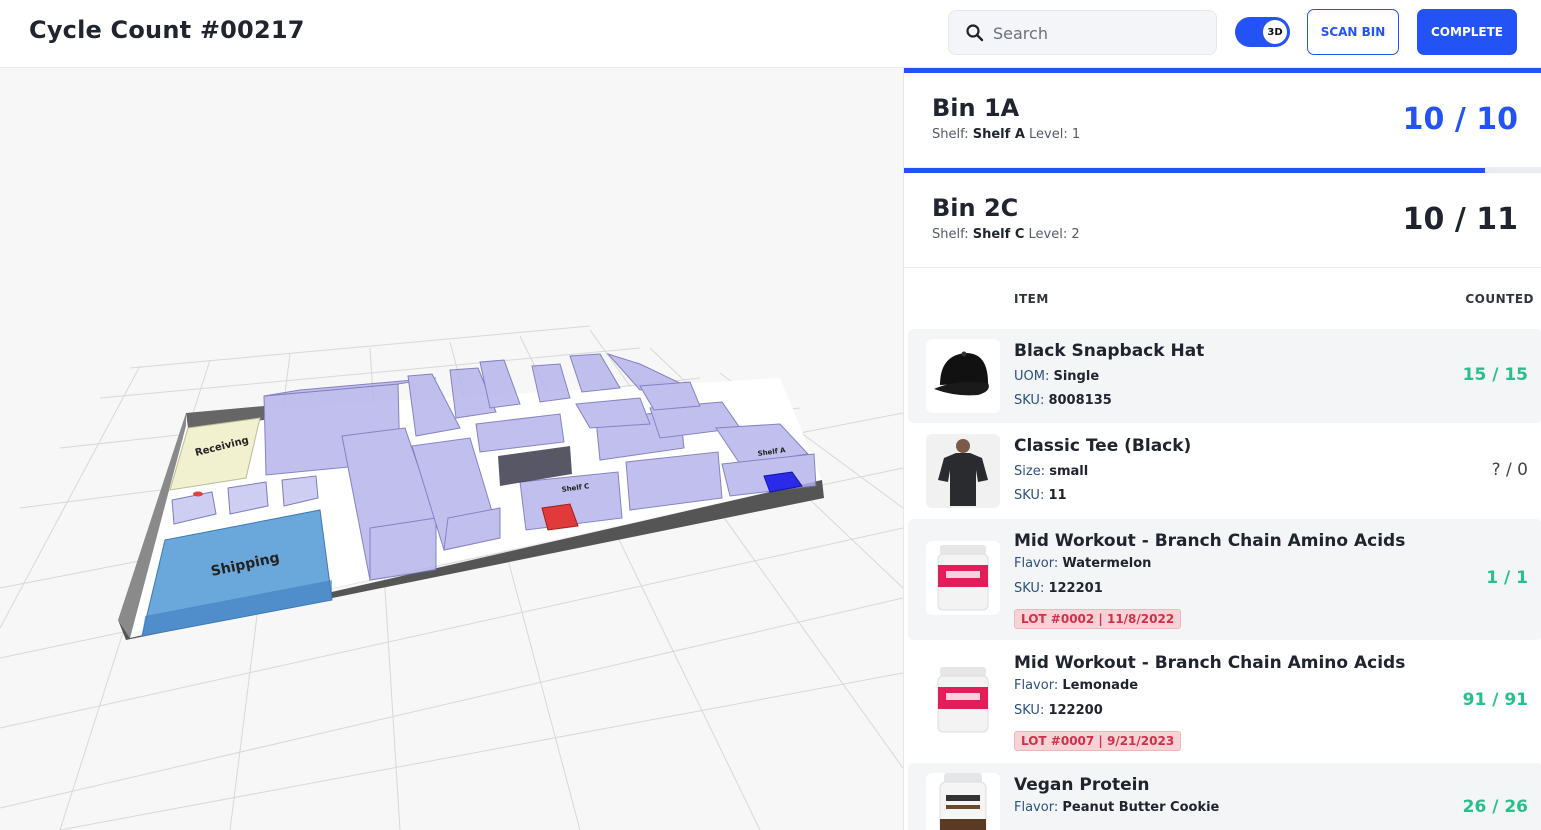 This screenshot has width=1541, height=830. Describe the element at coordinates (1058, 588) in the screenshot. I see `item-sku: SKU: 122201` at that location.